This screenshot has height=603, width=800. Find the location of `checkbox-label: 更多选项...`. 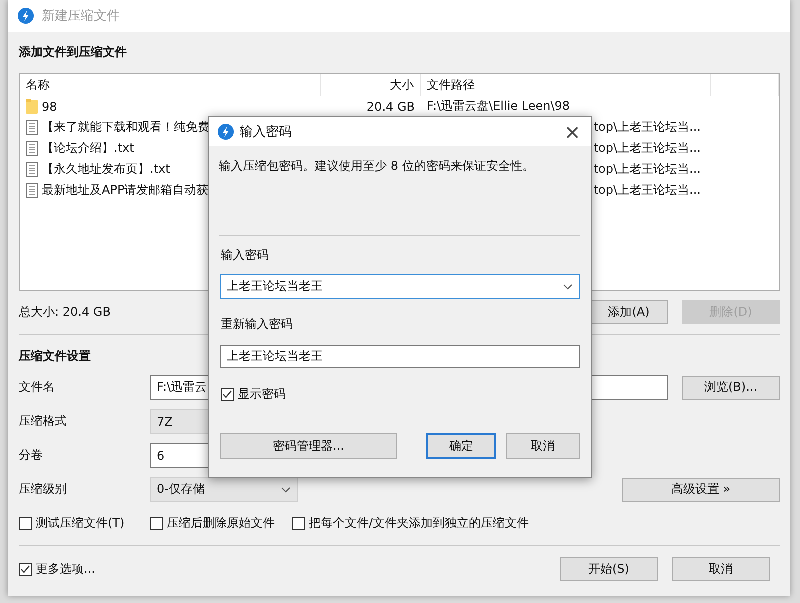

checkbox-label: 更多选项... is located at coordinates (66, 569).